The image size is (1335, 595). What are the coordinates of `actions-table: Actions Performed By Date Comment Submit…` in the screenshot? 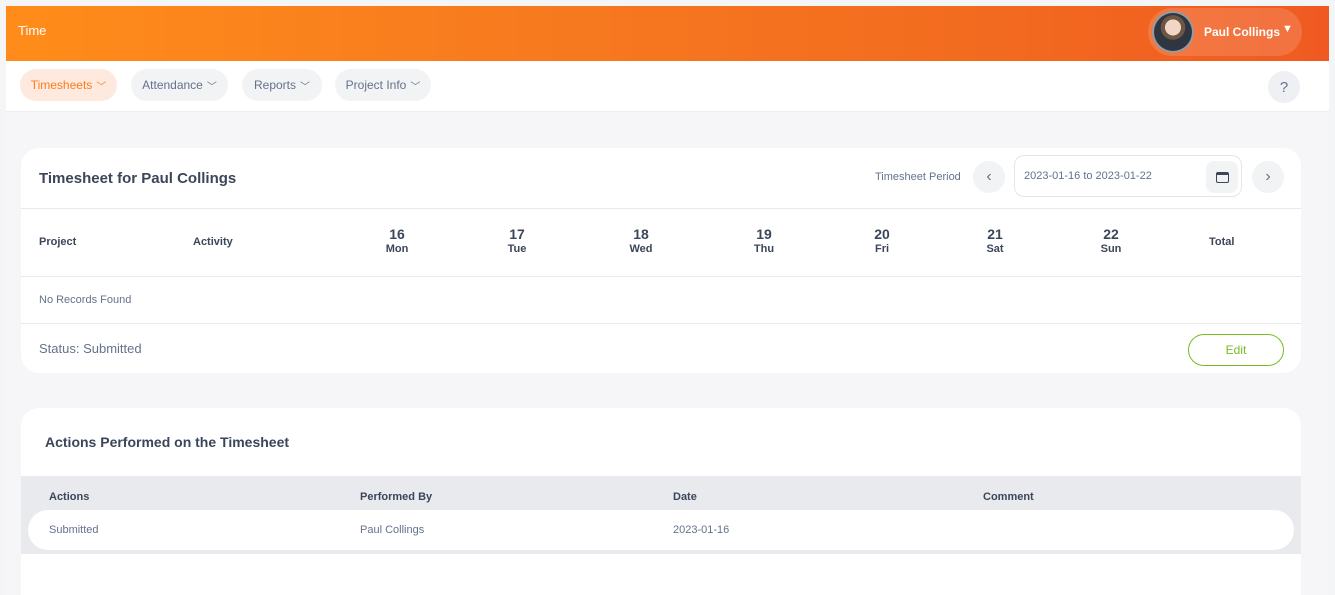 It's located at (661, 515).